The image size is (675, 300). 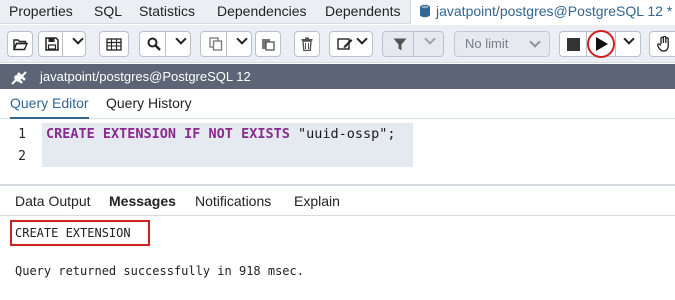 What do you see at coordinates (159, 271) in the screenshot?
I see `message-status: Query returned successfully in 918 msec.` at bounding box center [159, 271].